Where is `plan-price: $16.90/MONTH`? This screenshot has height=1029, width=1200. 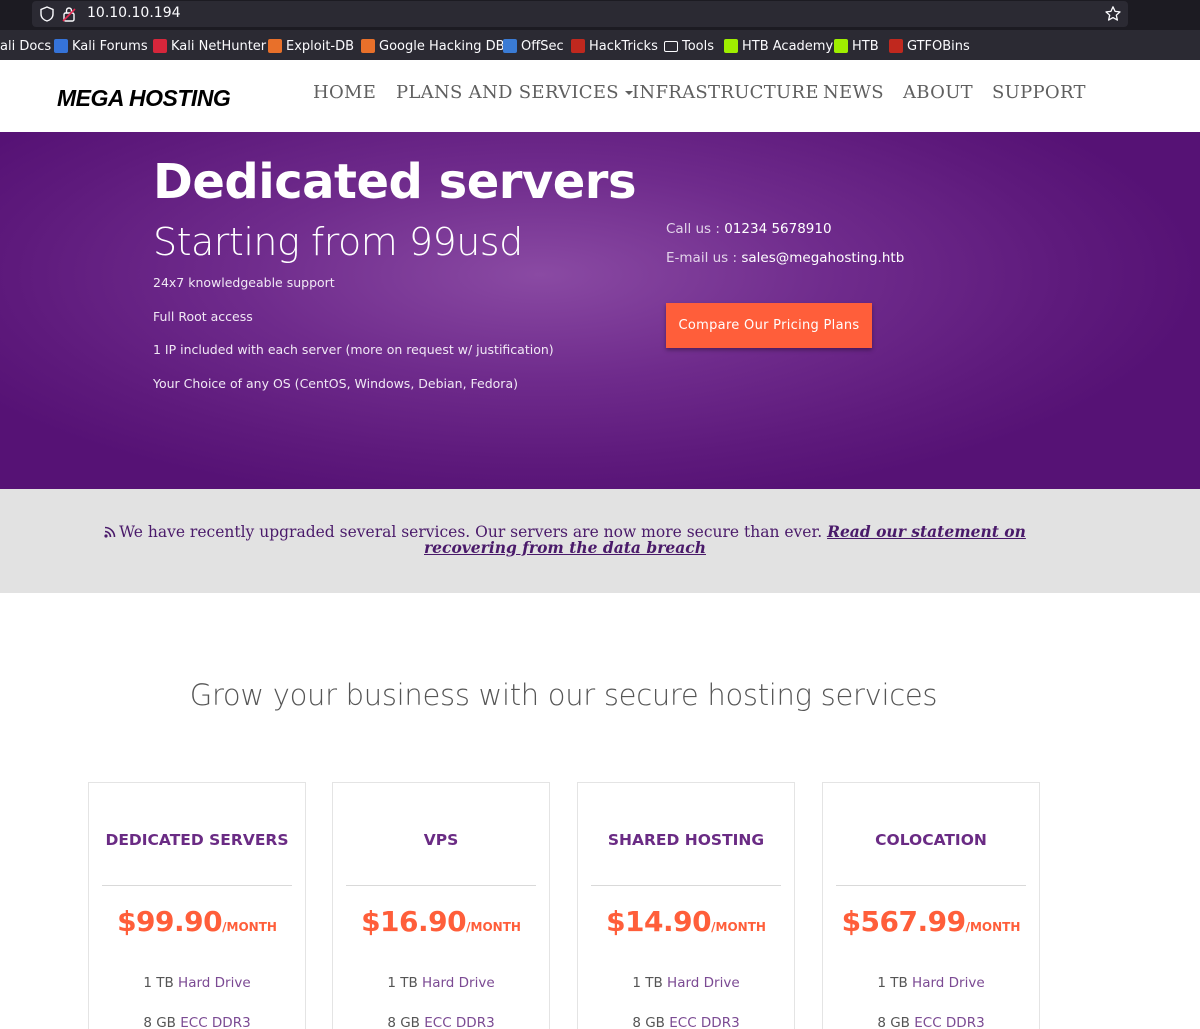
plan-price: $16.90/MONTH is located at coordinates (441, 921).